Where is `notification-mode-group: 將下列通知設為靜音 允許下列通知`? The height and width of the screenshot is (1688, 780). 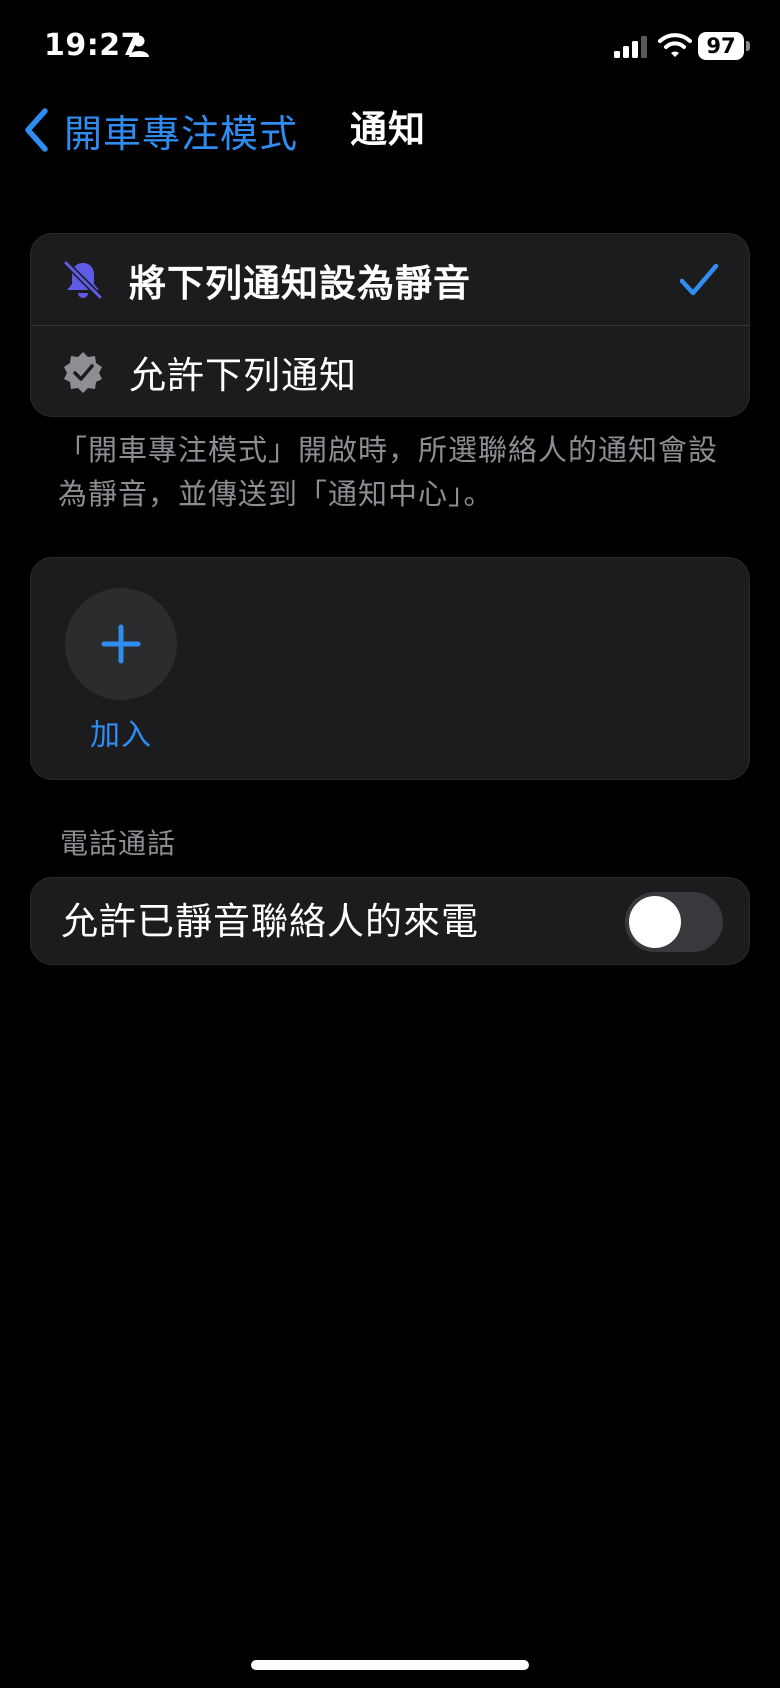
notification-mode-group: 將下列通知設為靜音 允許下列通知 is located at coordinates (390, 325).